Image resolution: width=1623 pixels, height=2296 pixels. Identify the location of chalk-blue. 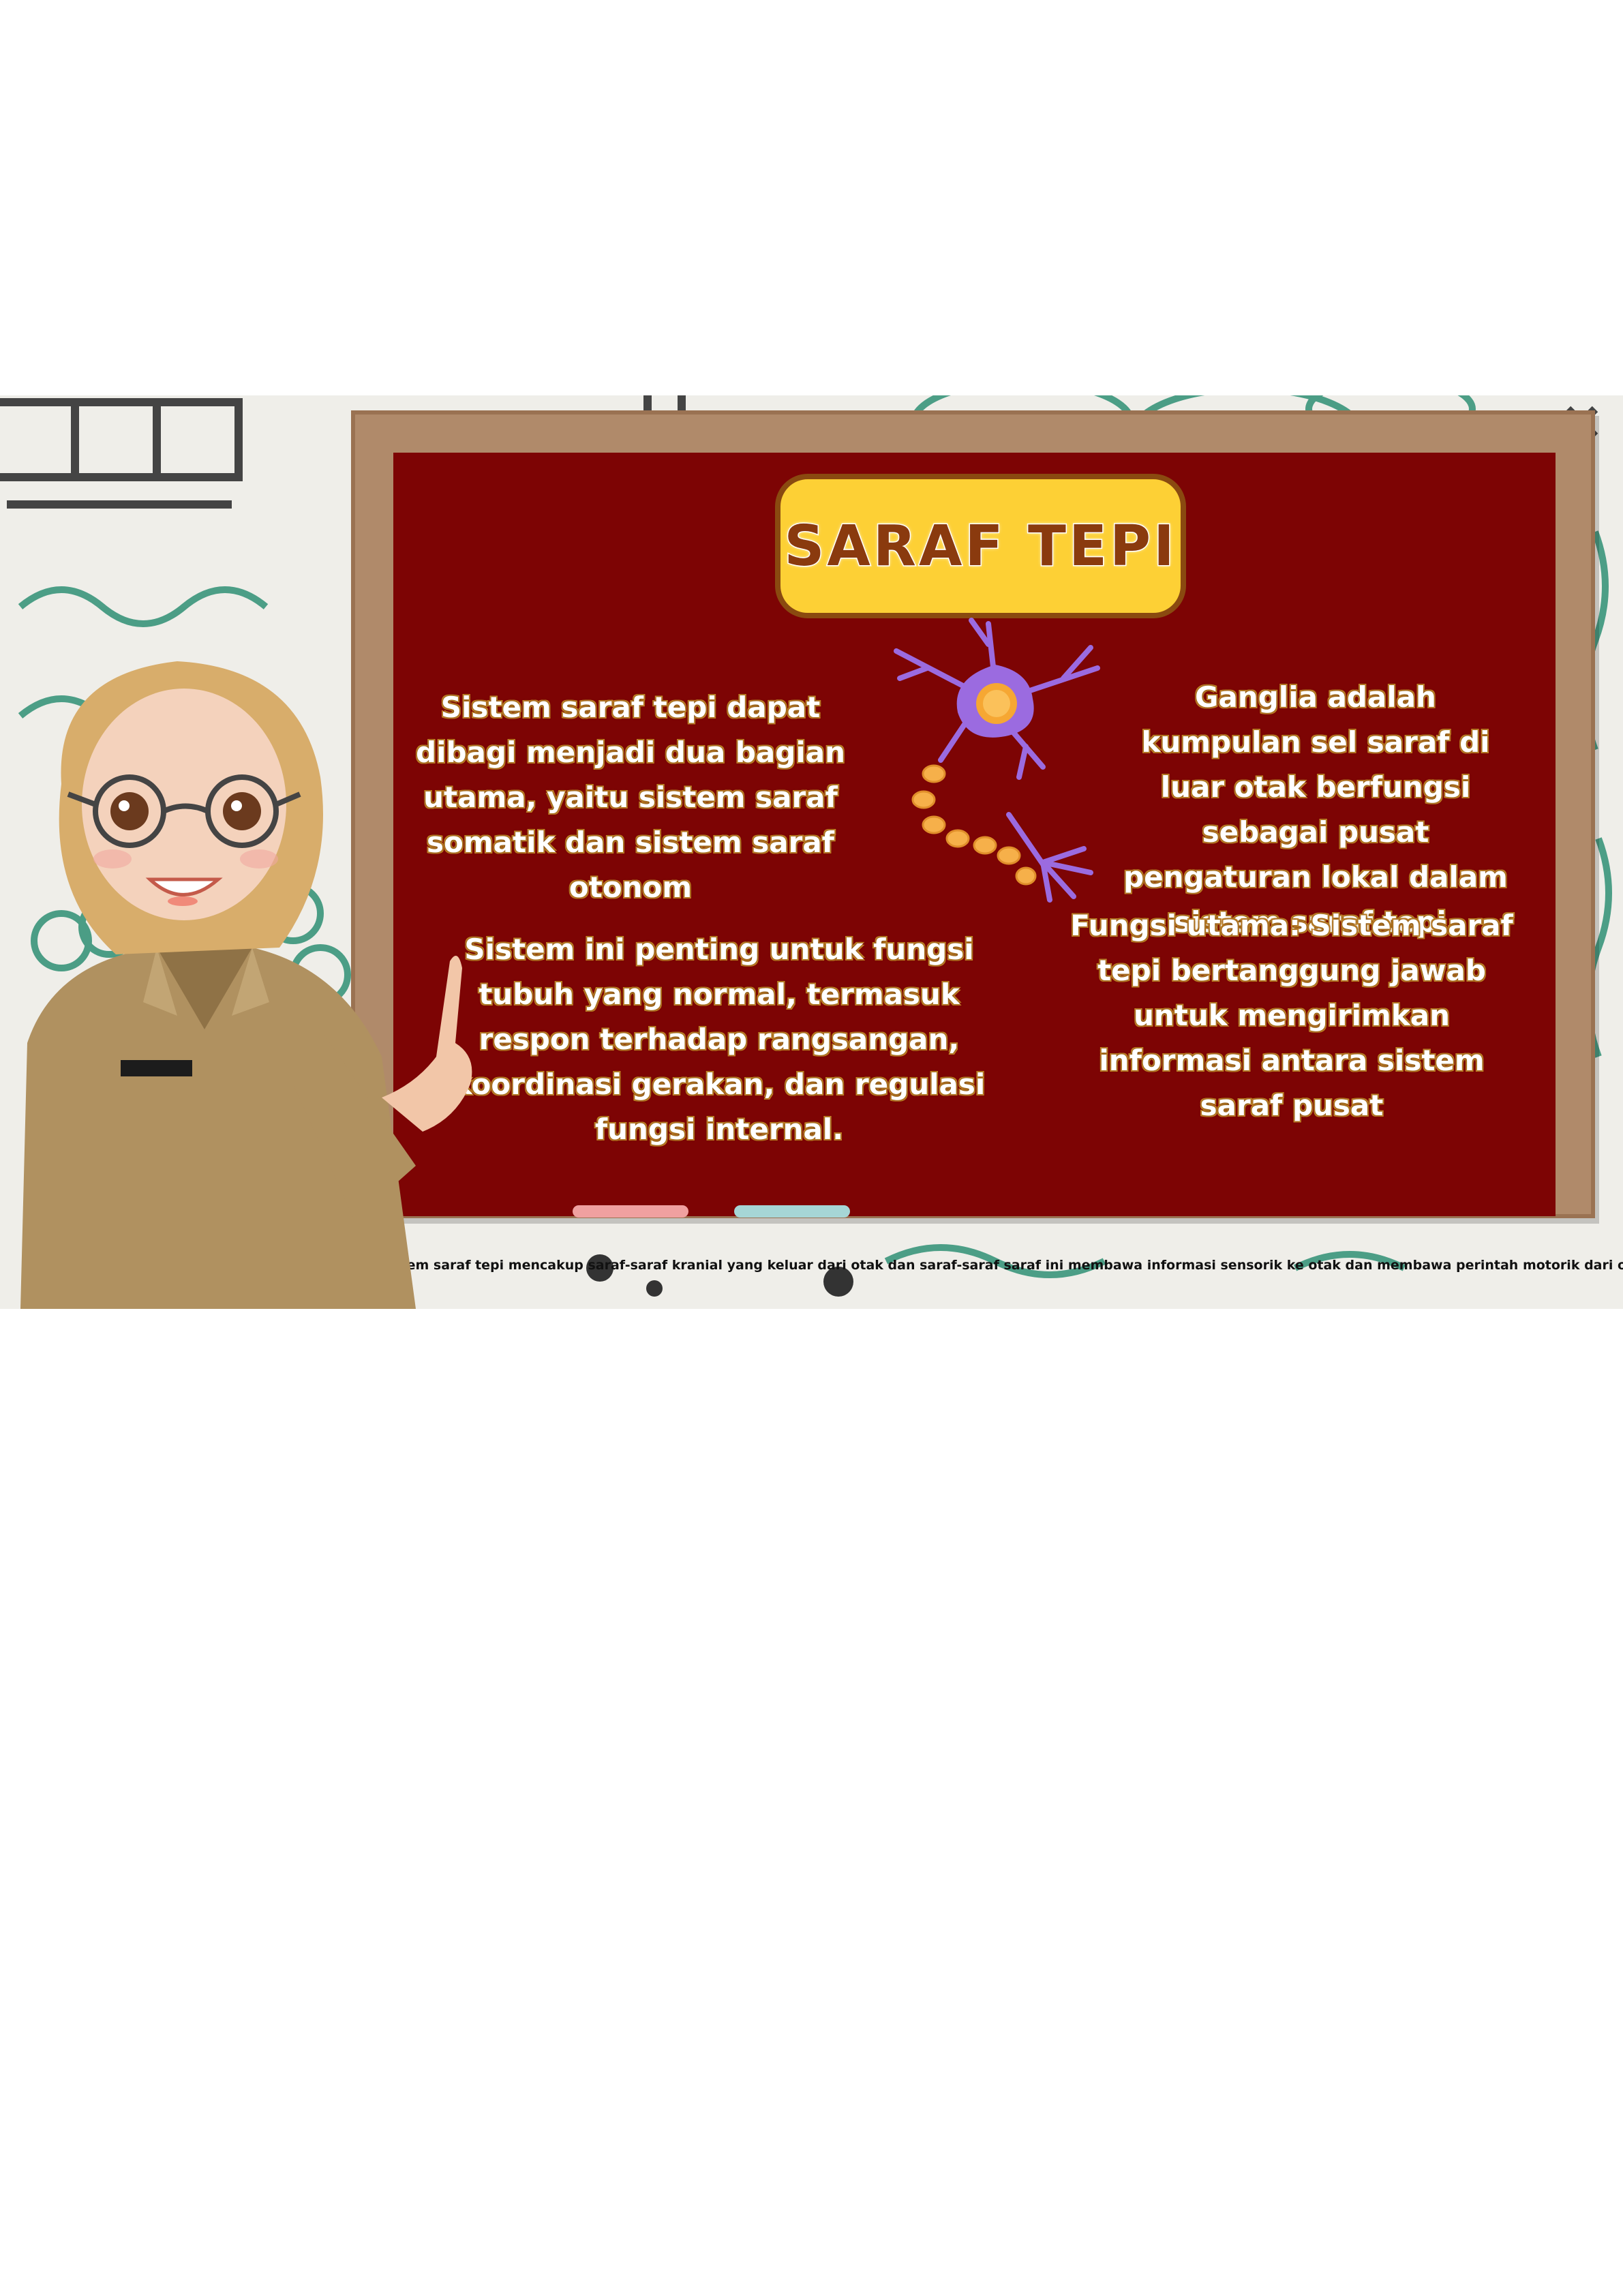
(792, 1211).